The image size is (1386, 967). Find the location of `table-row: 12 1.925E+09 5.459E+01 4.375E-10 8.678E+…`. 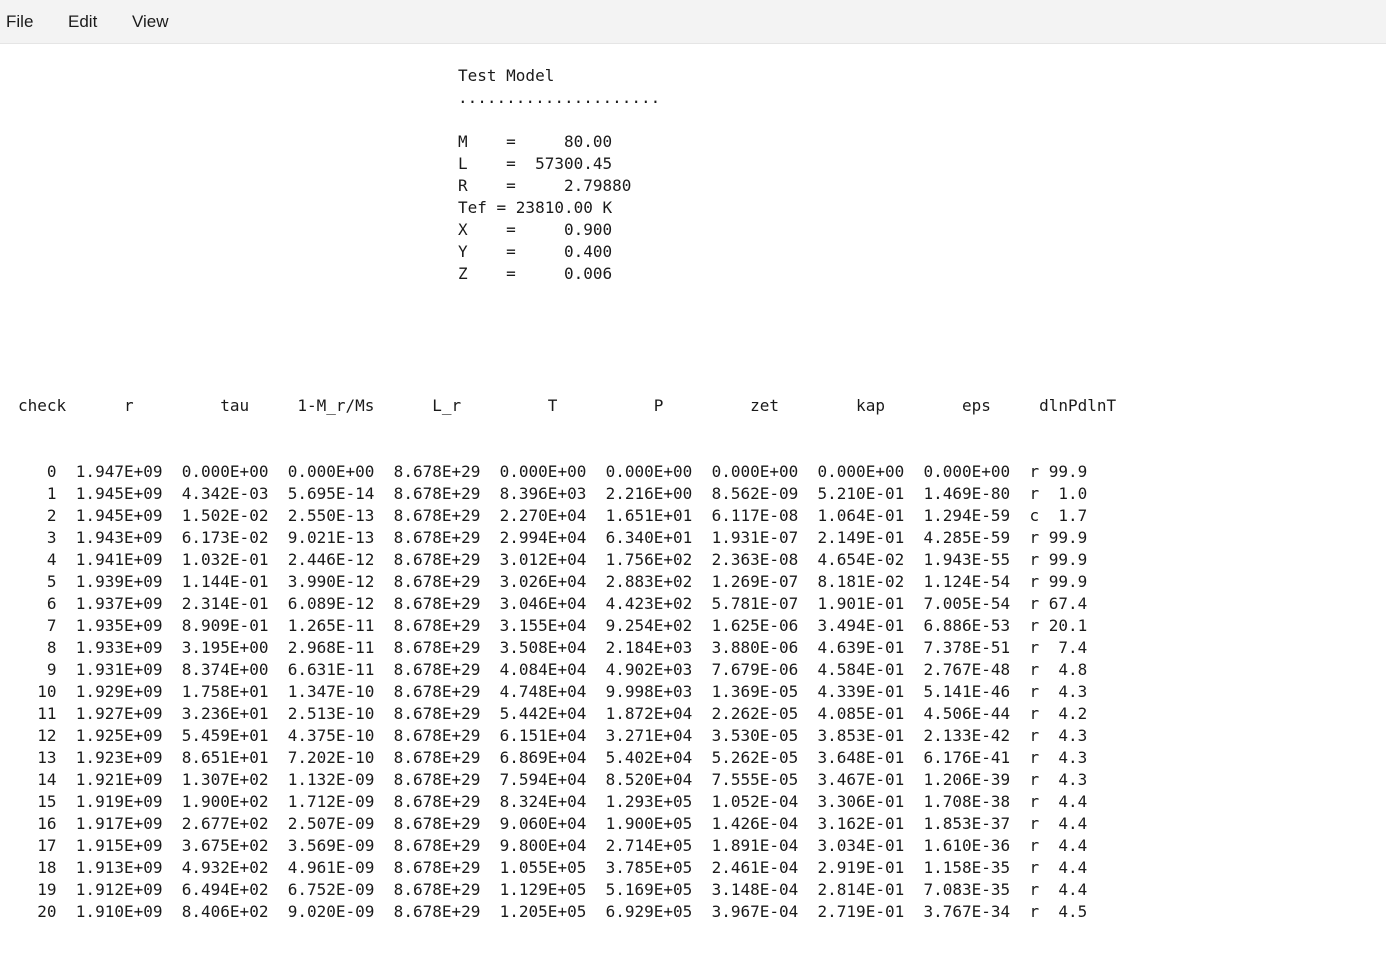

table-row: 12 1.925E+09 5.459E+01 4.375E-10 8.678E+… is located at coordinates (553, 735).